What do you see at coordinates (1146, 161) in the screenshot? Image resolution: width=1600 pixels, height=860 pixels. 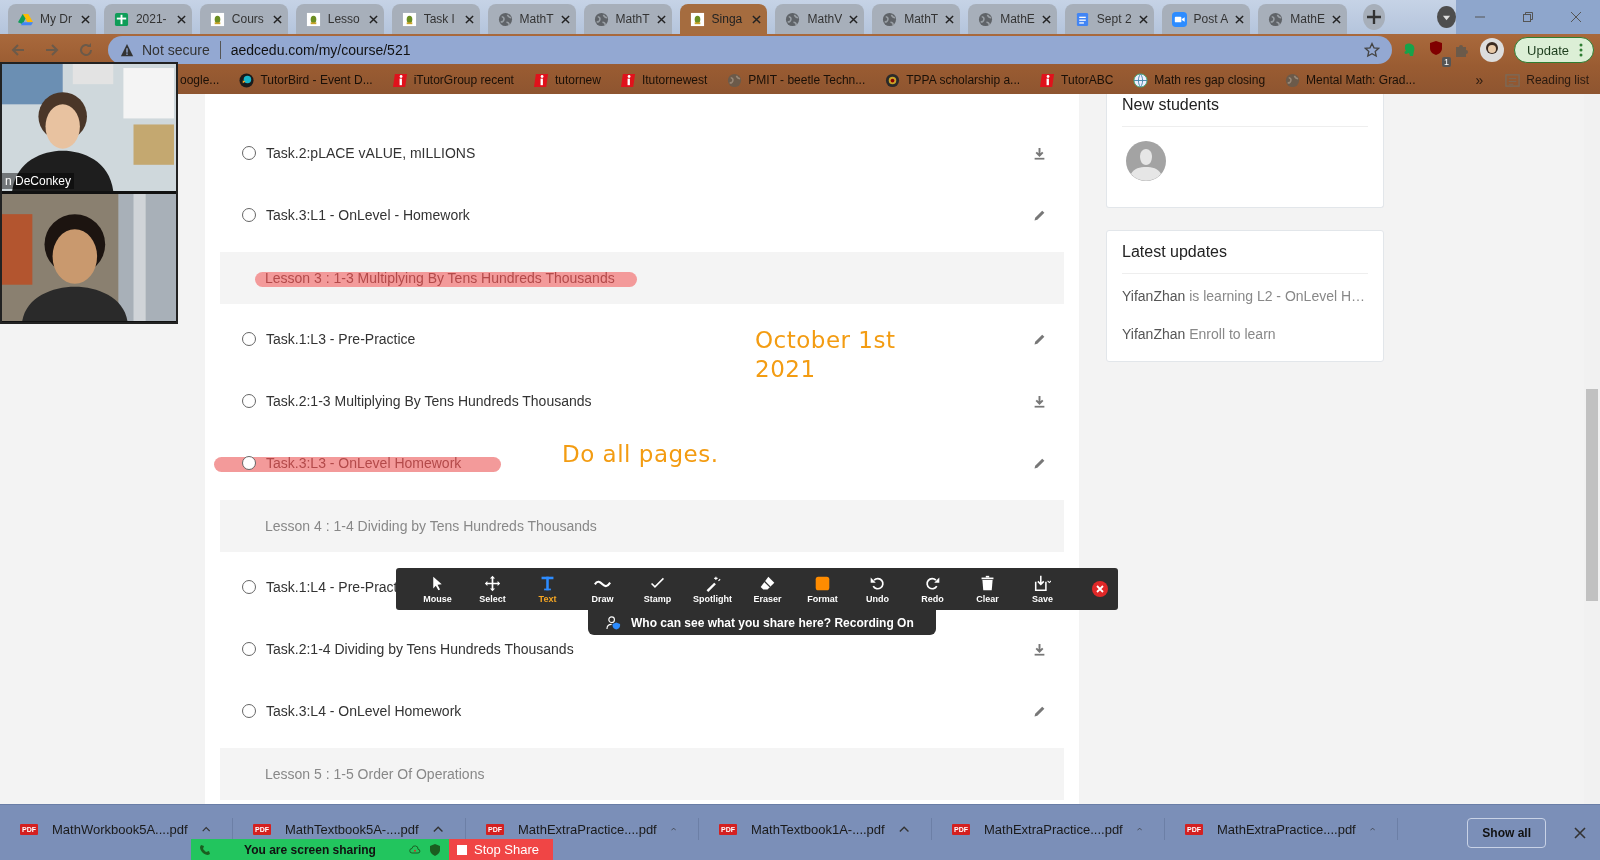 I see `user-avatar` at bounding box center [1146, 161].